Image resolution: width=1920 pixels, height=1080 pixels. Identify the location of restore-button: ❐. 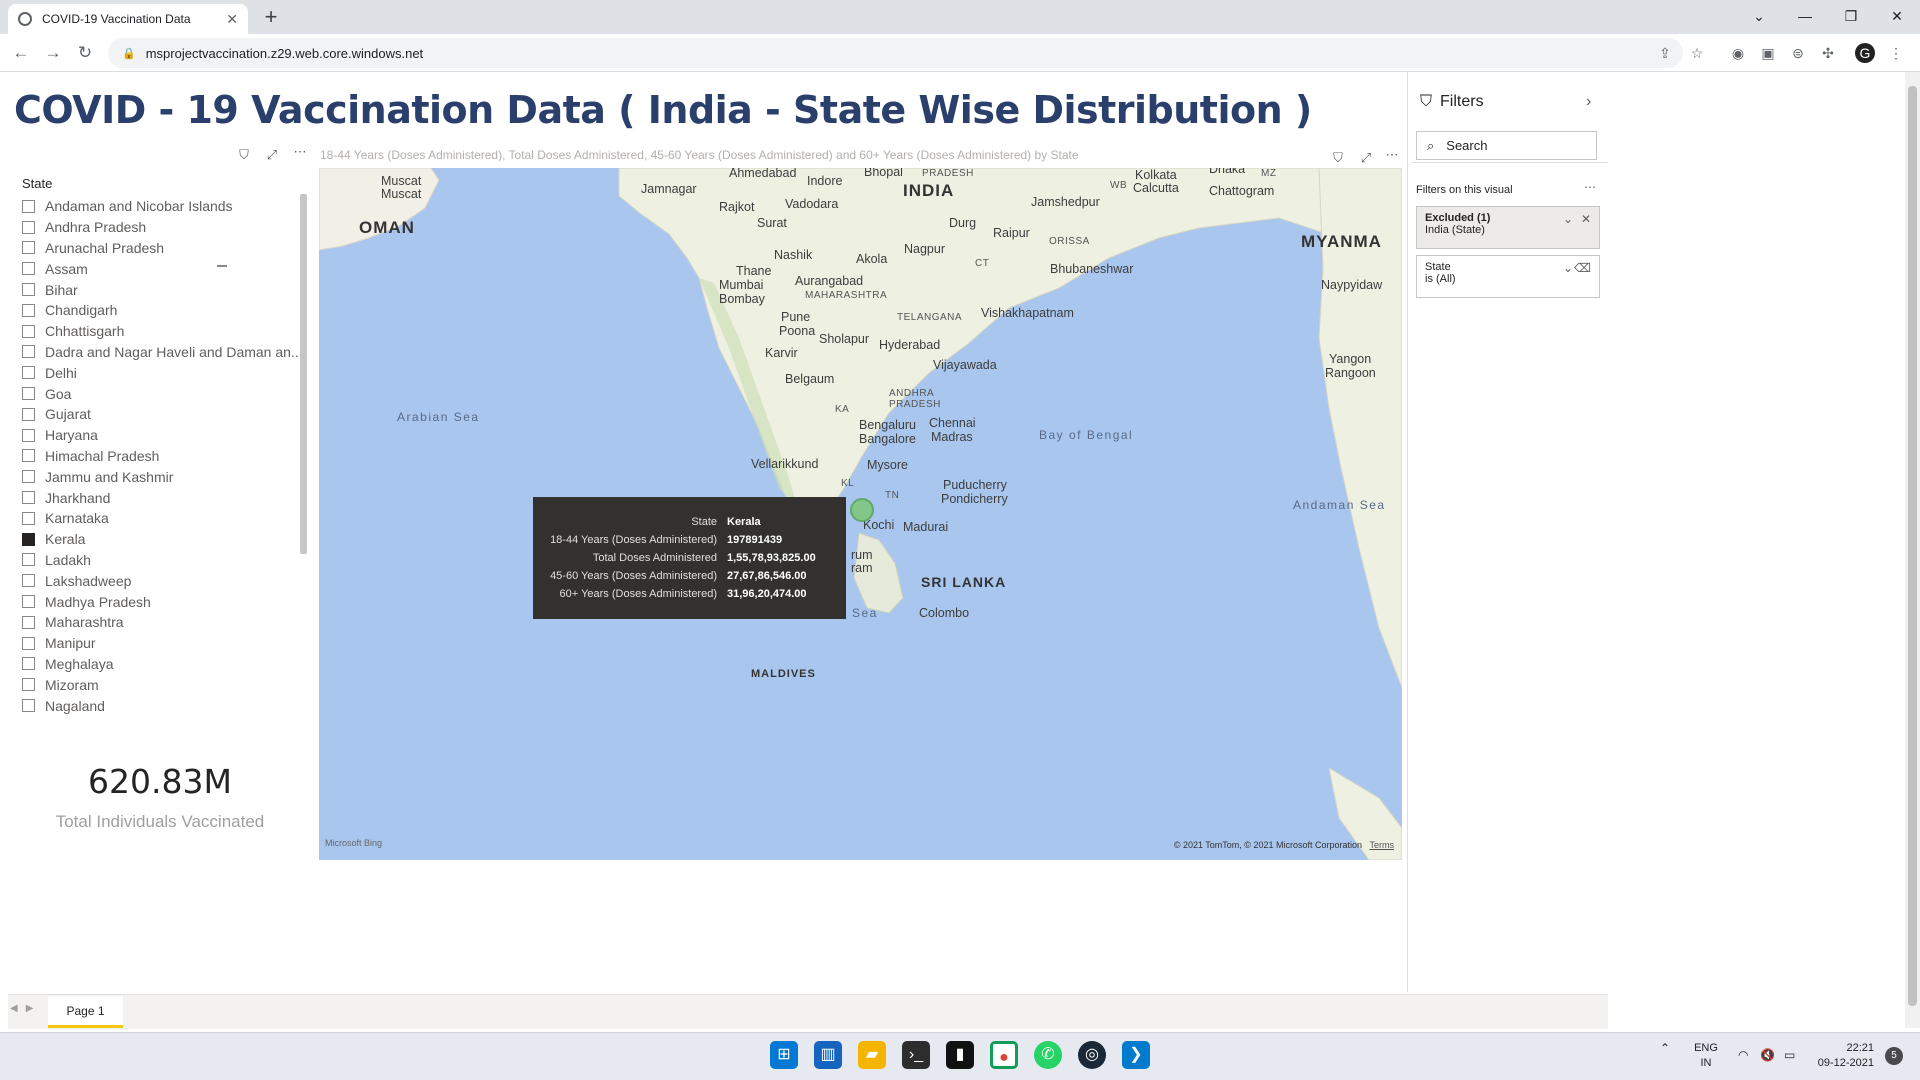
(1851, 16).